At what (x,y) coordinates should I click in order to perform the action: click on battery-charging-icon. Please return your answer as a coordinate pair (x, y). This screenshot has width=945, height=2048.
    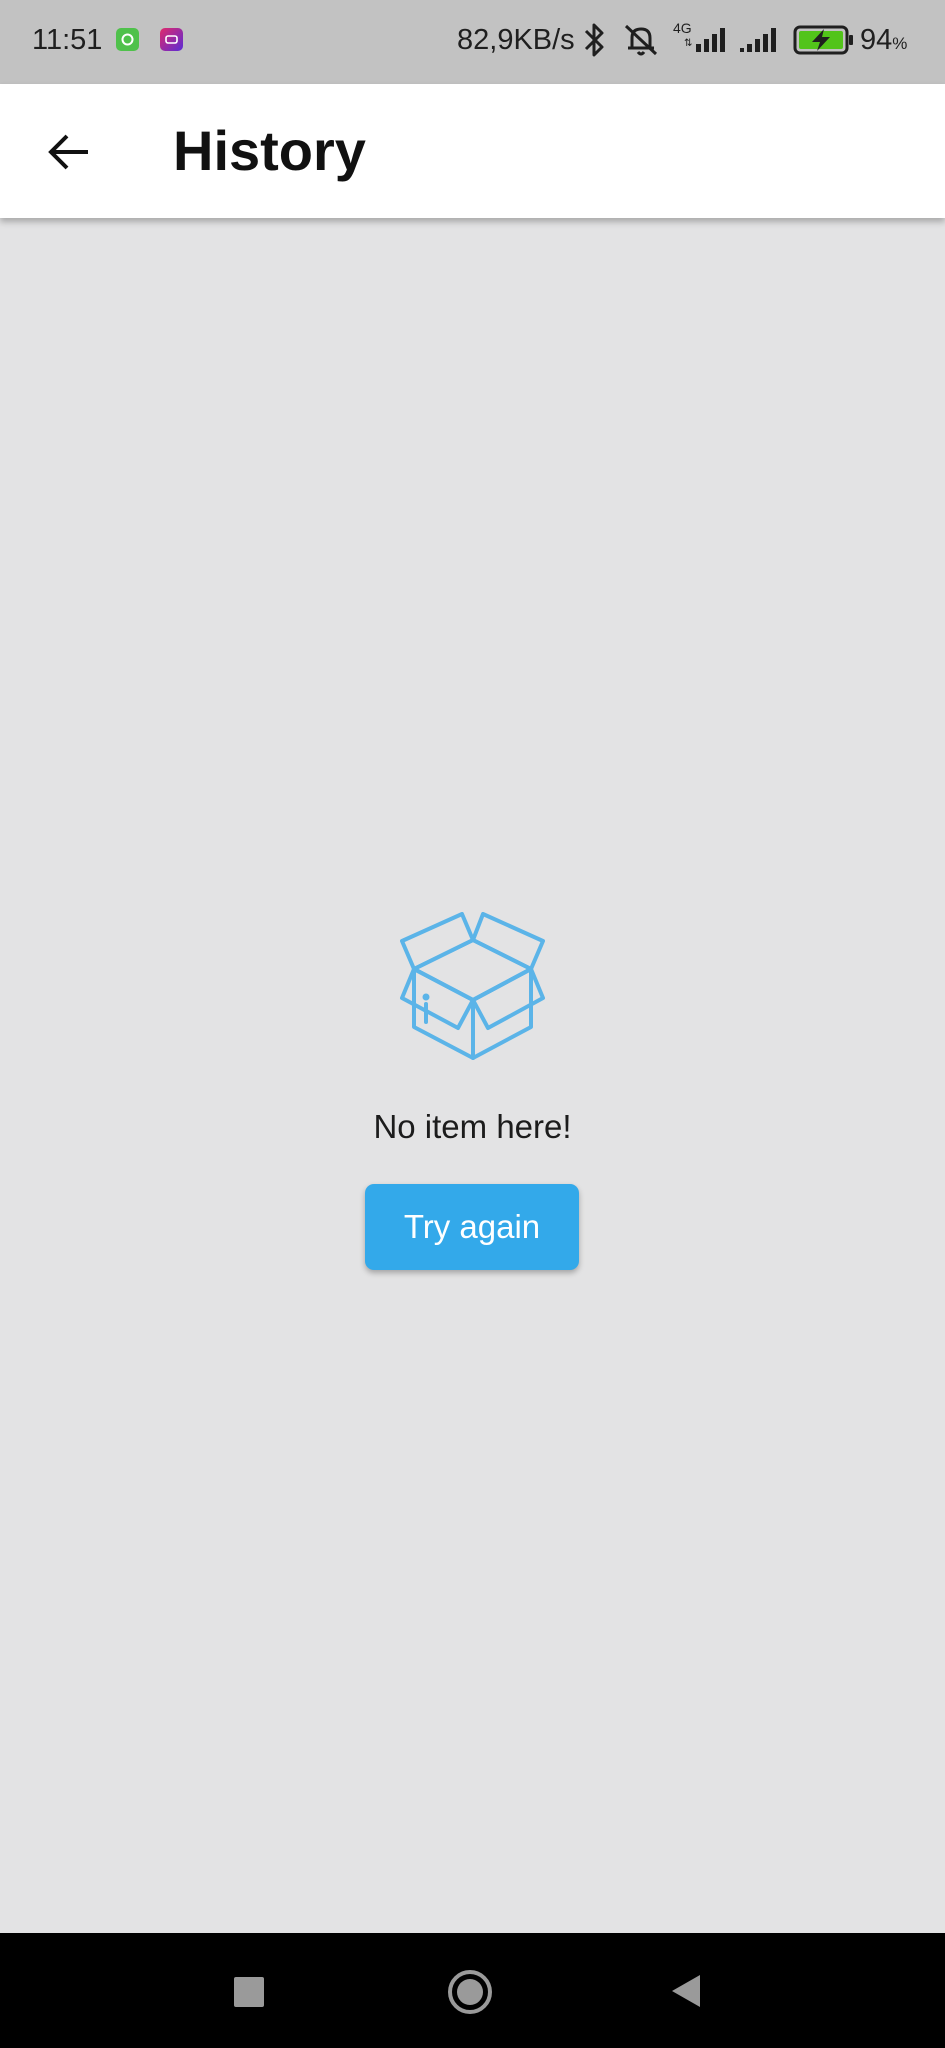
    Looking at the image, I should click on (824, 42).